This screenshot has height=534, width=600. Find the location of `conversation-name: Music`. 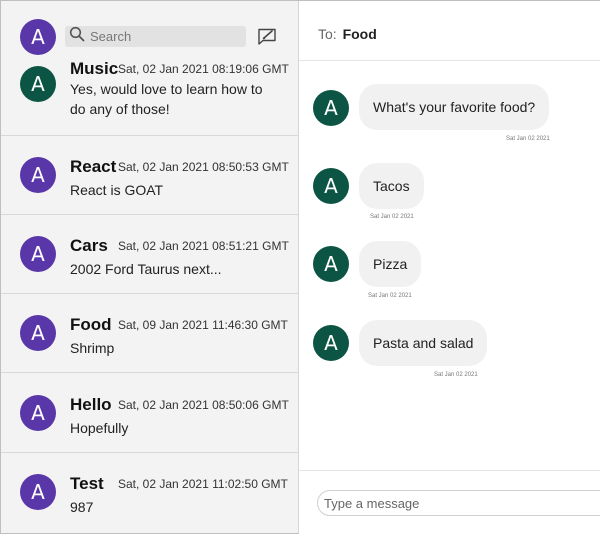

conversation-name: Music is located at coordinates (94, 68).